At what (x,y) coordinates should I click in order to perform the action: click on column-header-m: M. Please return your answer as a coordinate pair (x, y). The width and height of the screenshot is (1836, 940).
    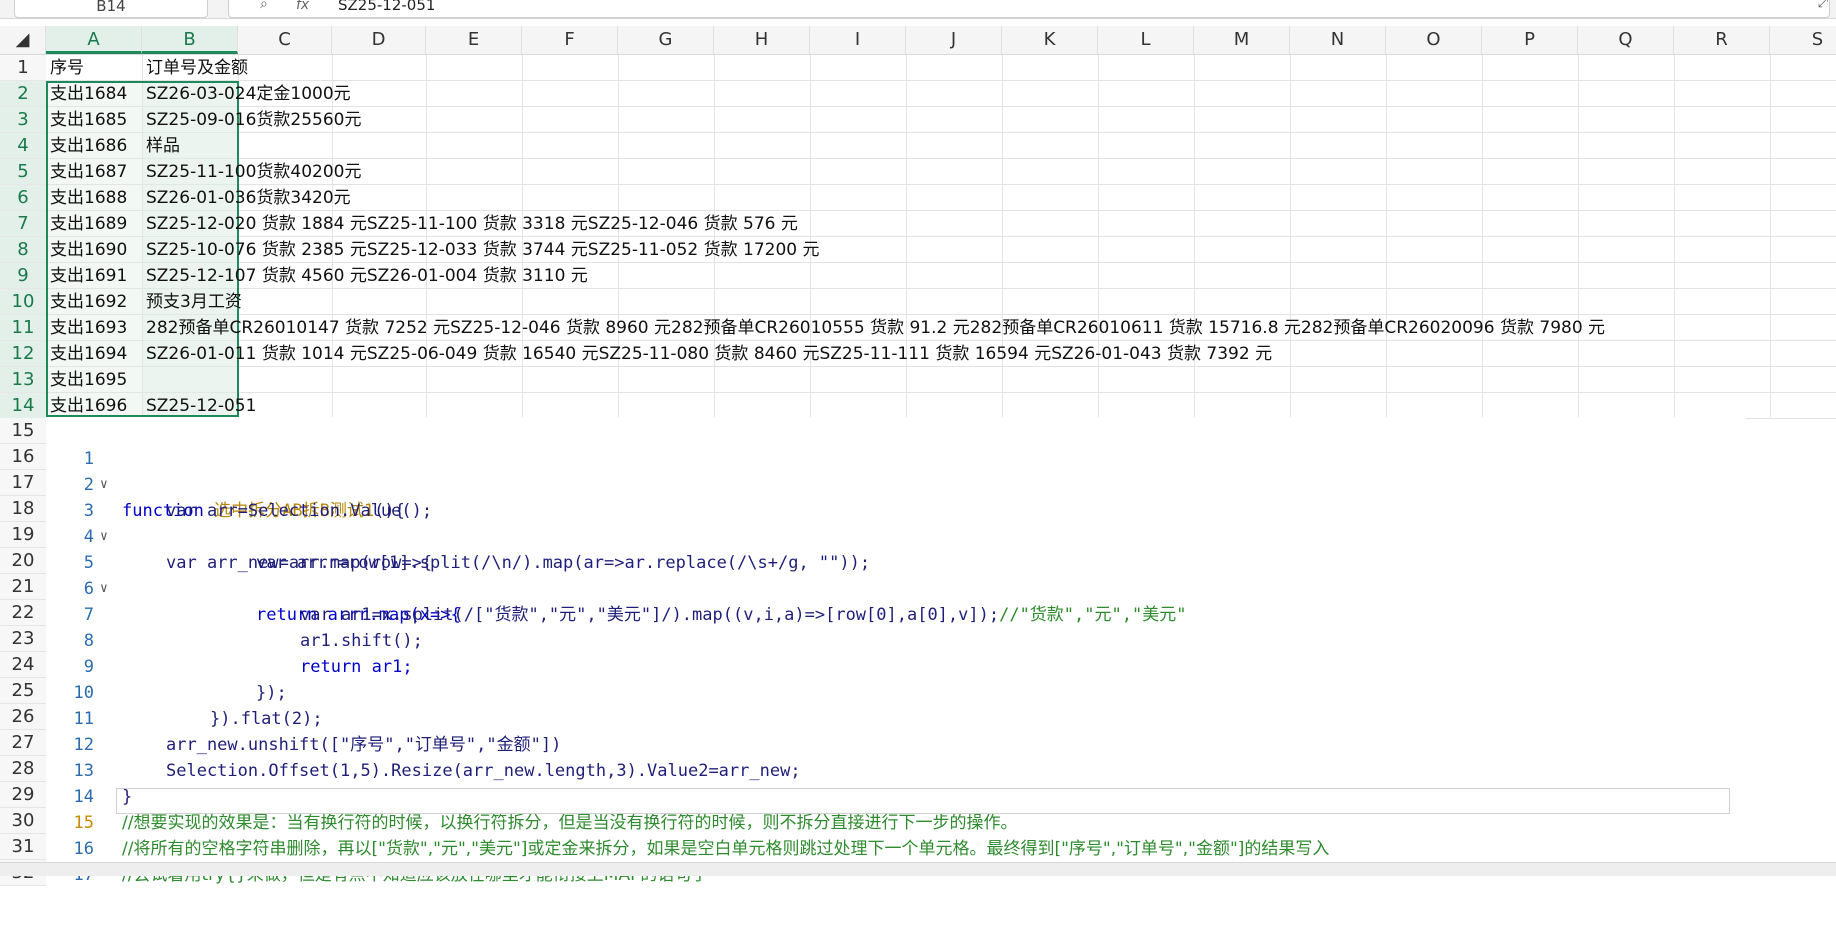
    Looking at the image, I should click on (1242, 40).